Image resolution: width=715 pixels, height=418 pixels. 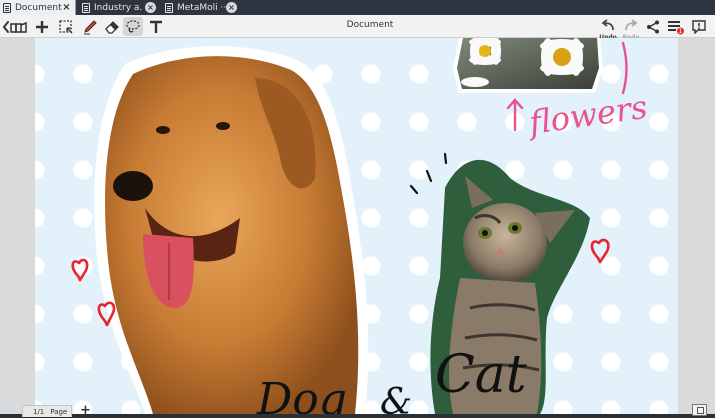 I want to click on add-button, so click(x=42, y=26).